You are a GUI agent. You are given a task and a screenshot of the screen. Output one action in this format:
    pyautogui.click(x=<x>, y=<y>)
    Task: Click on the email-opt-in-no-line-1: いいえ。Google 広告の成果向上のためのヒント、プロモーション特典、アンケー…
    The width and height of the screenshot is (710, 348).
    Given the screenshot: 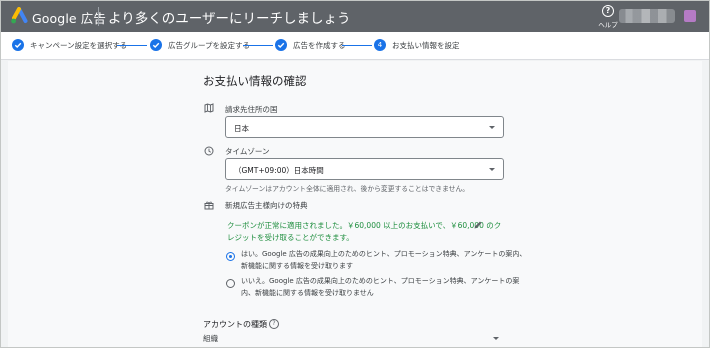 What is the action you would take?
    pyautogui.click(x=380, y=282)
    